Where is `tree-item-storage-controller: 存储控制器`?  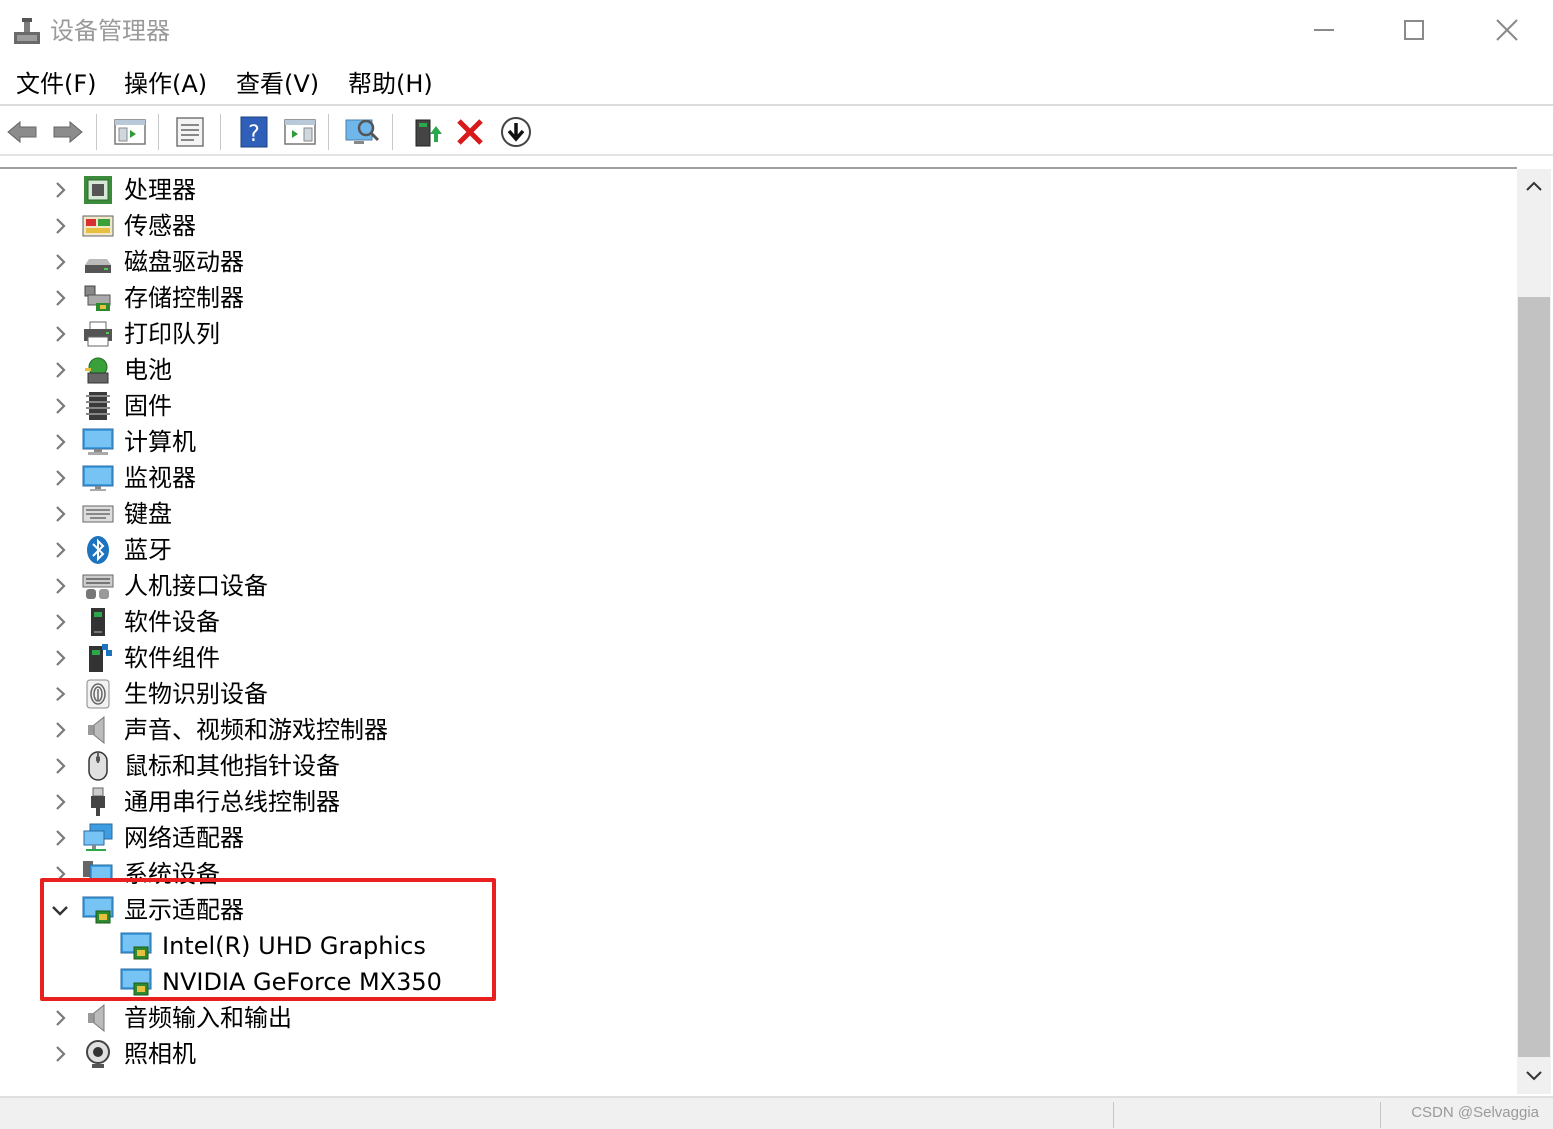 tree-item-storage-controller: 存储控制器 is located at coordinates (750, 298).